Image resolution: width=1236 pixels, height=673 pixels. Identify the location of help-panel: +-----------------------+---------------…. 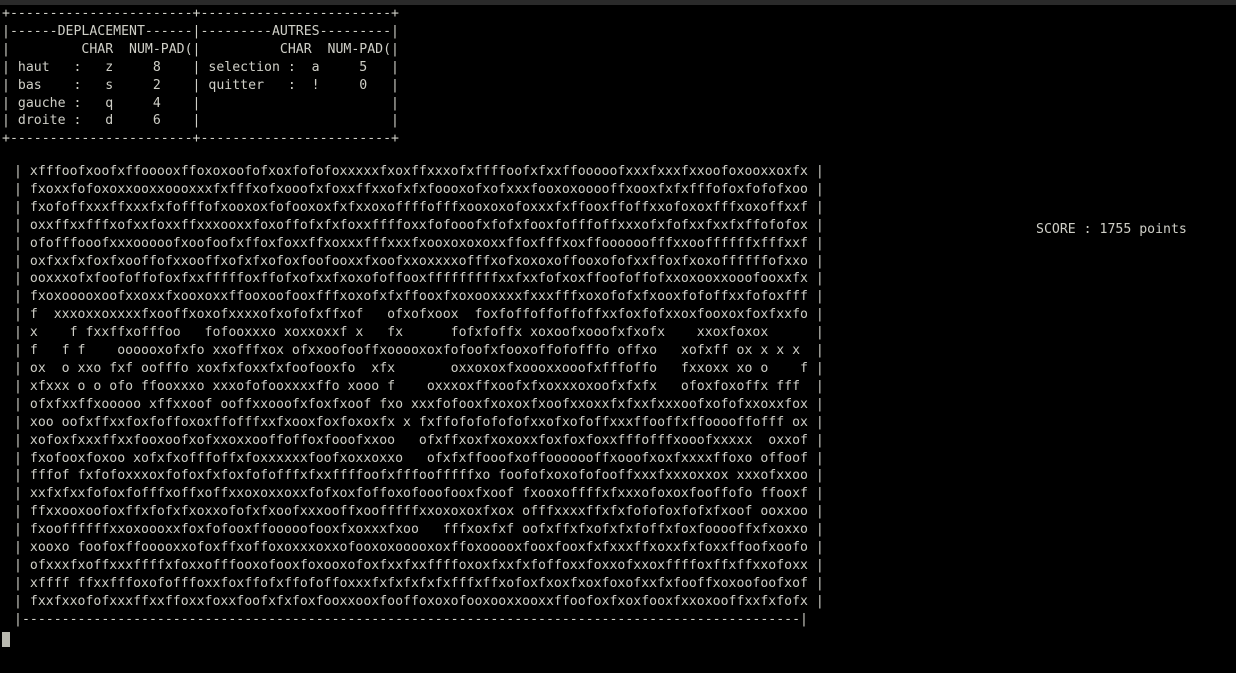
(200, 76).